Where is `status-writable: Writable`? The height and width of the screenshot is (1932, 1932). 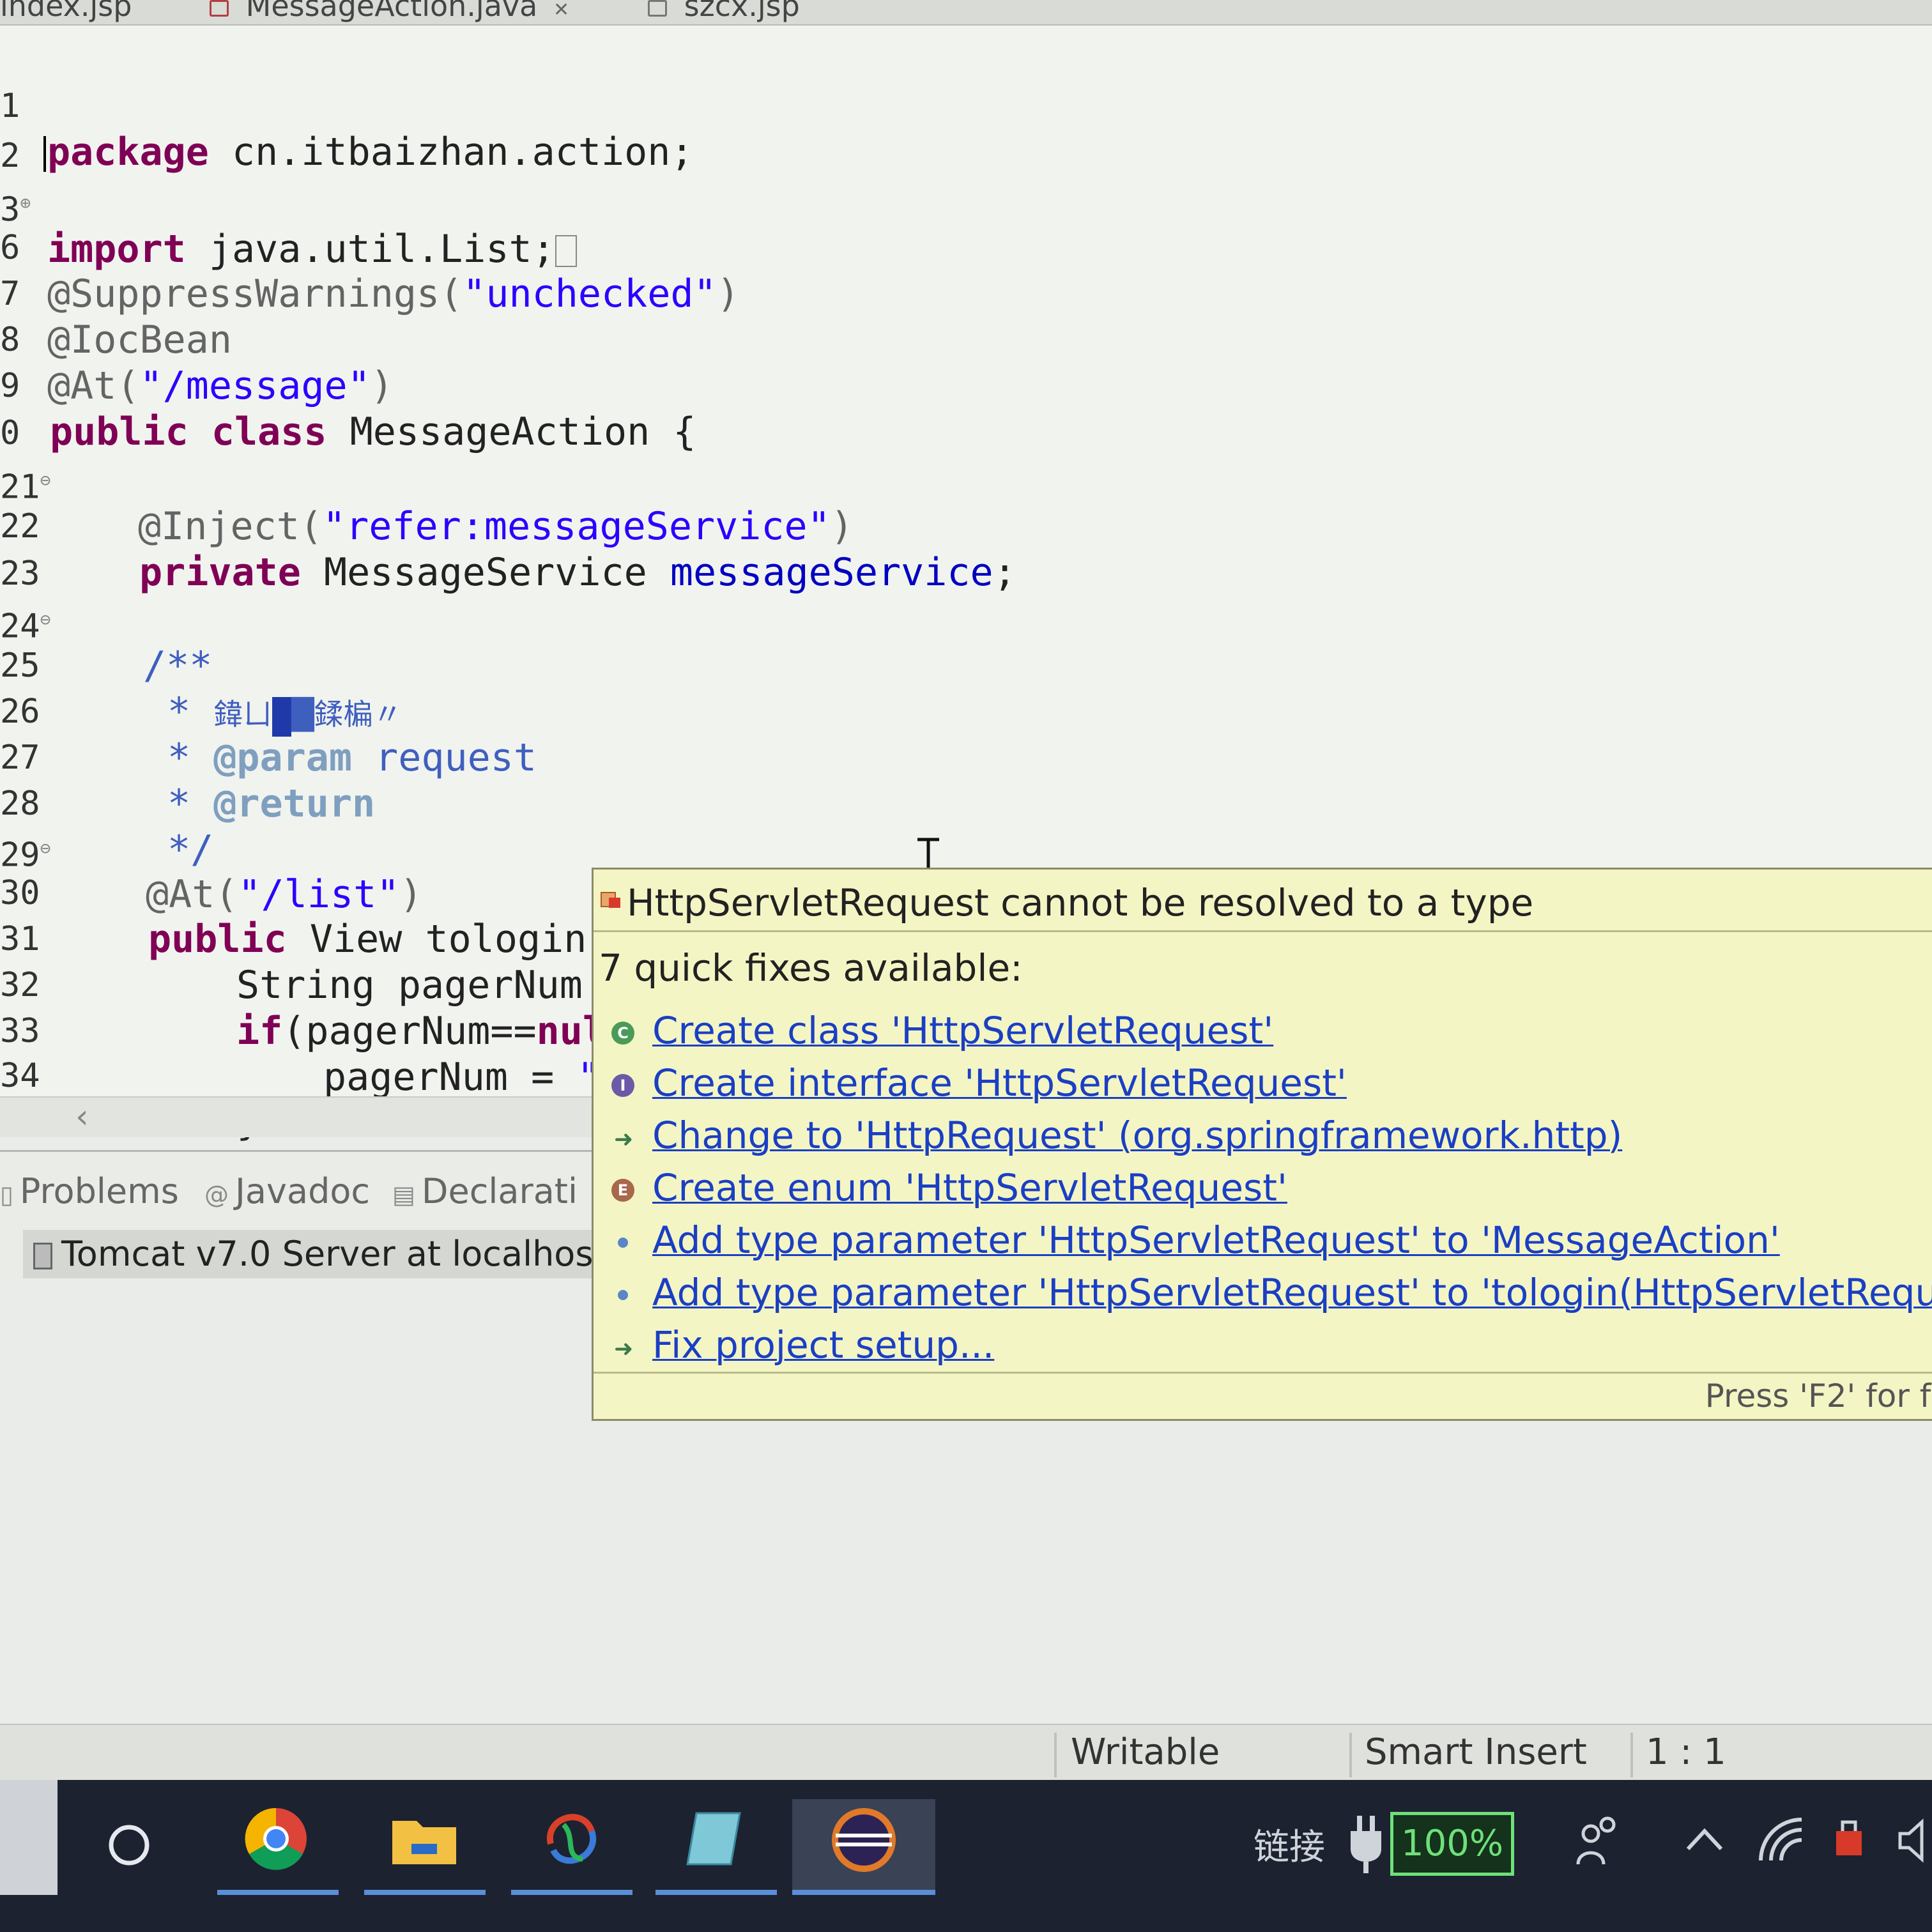
status-writable: Writable is located at coordinates (1145, 1752).